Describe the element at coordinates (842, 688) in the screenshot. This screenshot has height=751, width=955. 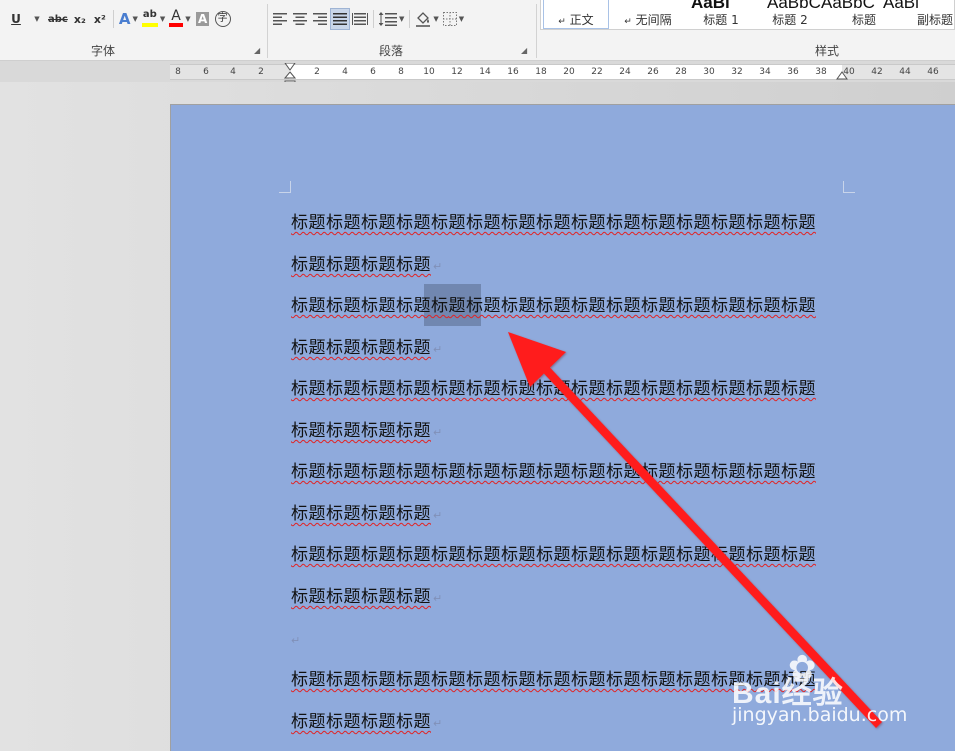
I see `baidu-jingyan-watermark: ✿ Bai经验 jingyan.baidu.com` at that location.